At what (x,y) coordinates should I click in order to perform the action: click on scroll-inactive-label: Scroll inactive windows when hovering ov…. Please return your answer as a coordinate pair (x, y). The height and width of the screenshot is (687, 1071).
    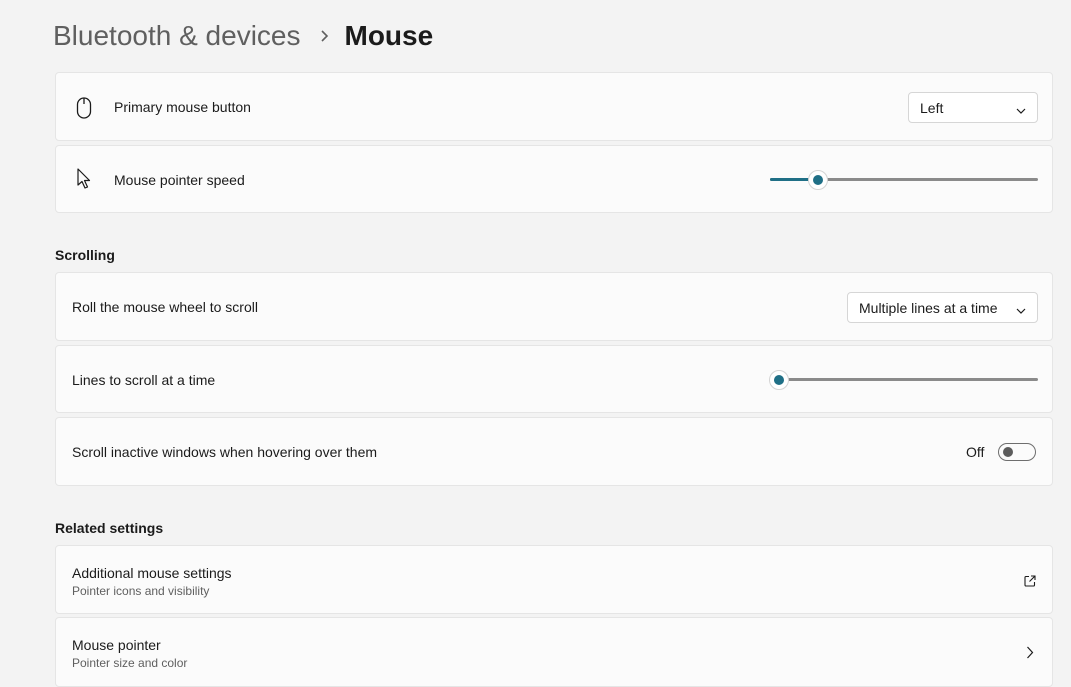
    Looking at the image, I should click on (225, 452).